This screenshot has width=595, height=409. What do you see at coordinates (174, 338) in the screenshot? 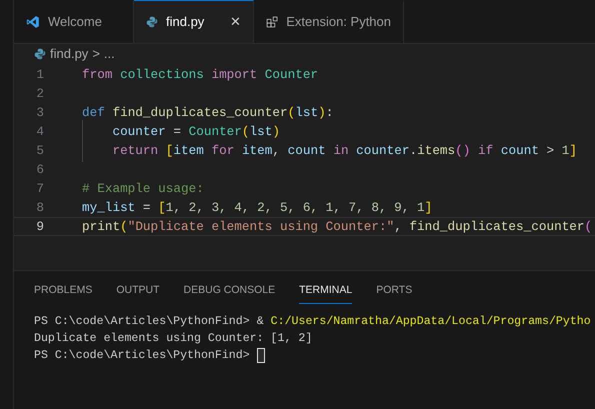
I see `terminal-output: Duplicate elements using Counter: [1, 2]` at bounding box center [174, 338].